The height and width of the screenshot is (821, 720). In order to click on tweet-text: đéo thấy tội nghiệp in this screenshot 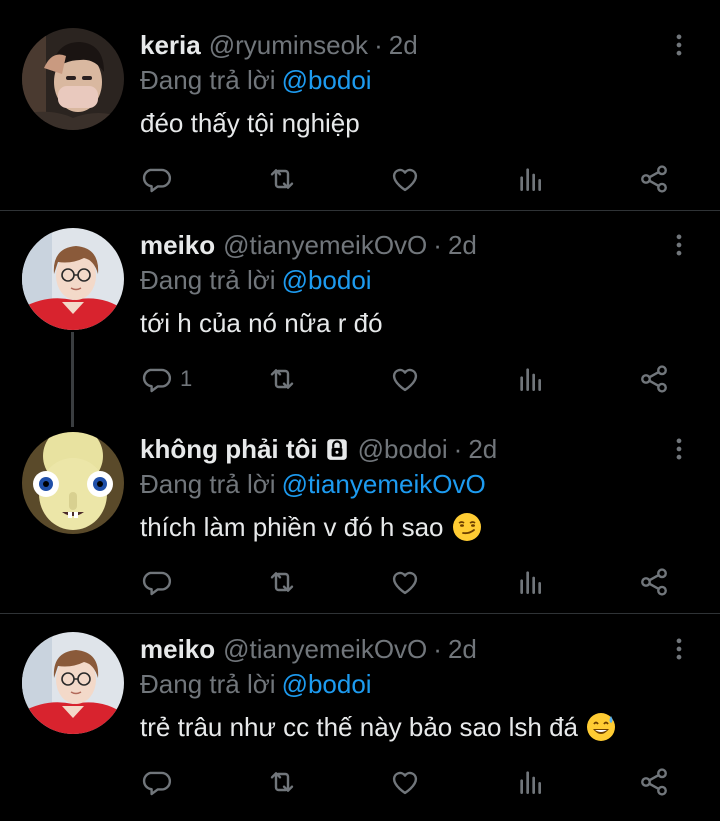, I will do `click(250, 123)`.